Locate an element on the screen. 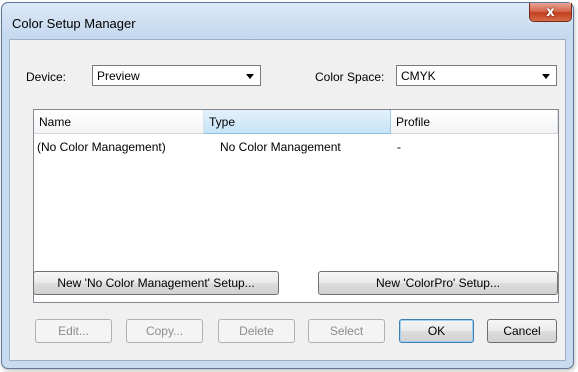  color-space-select: CMYK is located at coordinates (476, 75).